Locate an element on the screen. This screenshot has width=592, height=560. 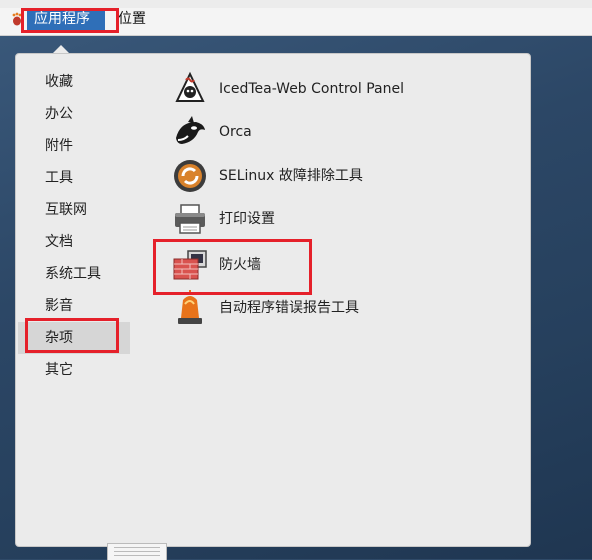
warning-light-icon is located at coordinates (190, 307).